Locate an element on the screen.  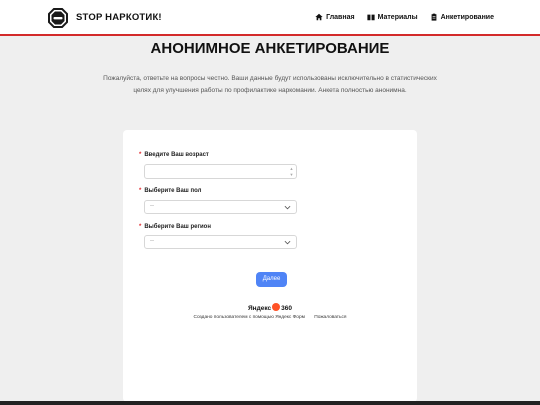
nav-materials-label: Материалы is located at coordinates (397, 17).